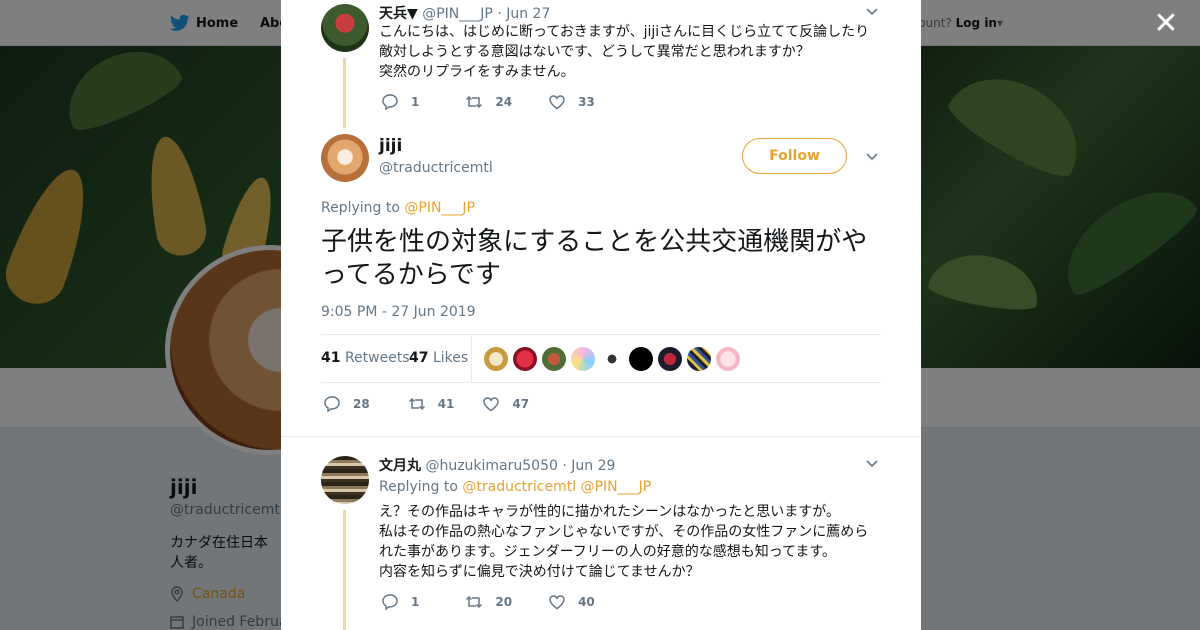 The width and height of the screenshot is (1200, 630). I want to click on like-button: 40, so click(571, 602).